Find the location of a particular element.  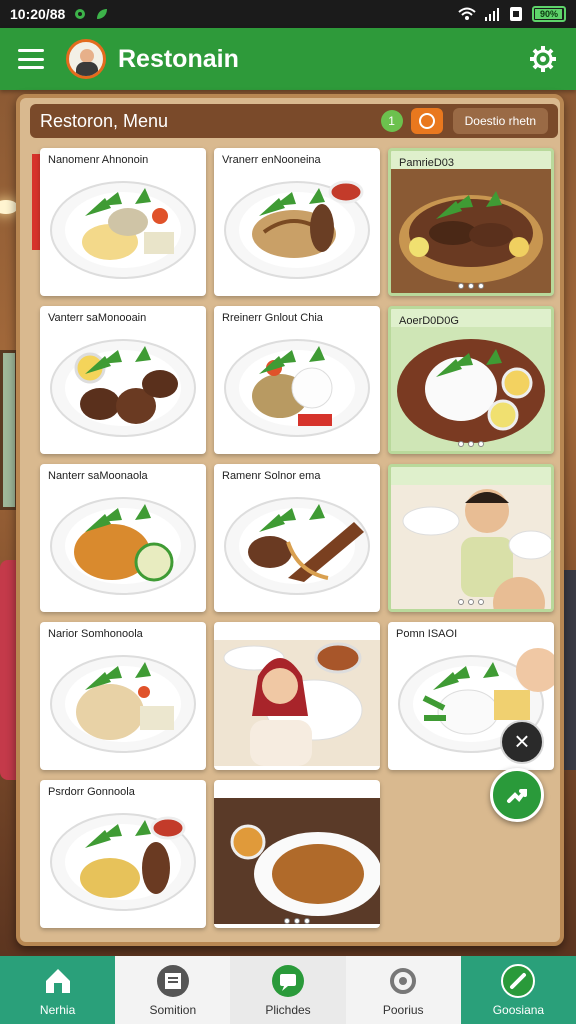

menu-count-badge: 1 is located at coordinates (391, 121).